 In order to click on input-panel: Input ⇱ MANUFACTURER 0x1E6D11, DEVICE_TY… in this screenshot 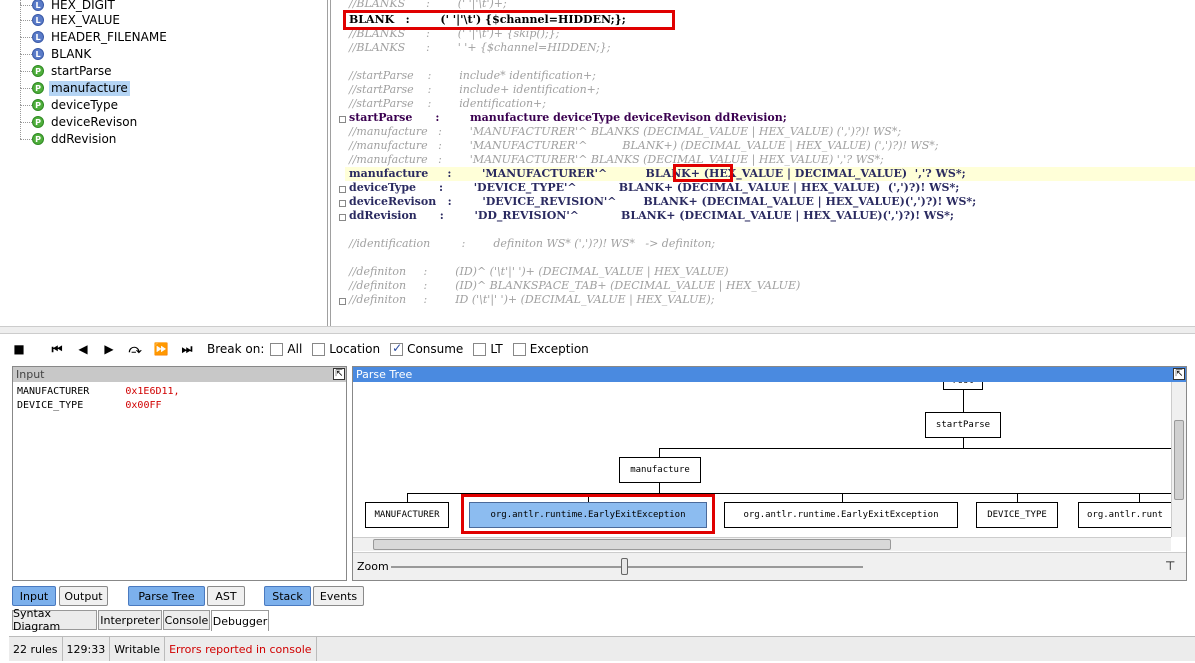, I will do `click(179, 473)`.